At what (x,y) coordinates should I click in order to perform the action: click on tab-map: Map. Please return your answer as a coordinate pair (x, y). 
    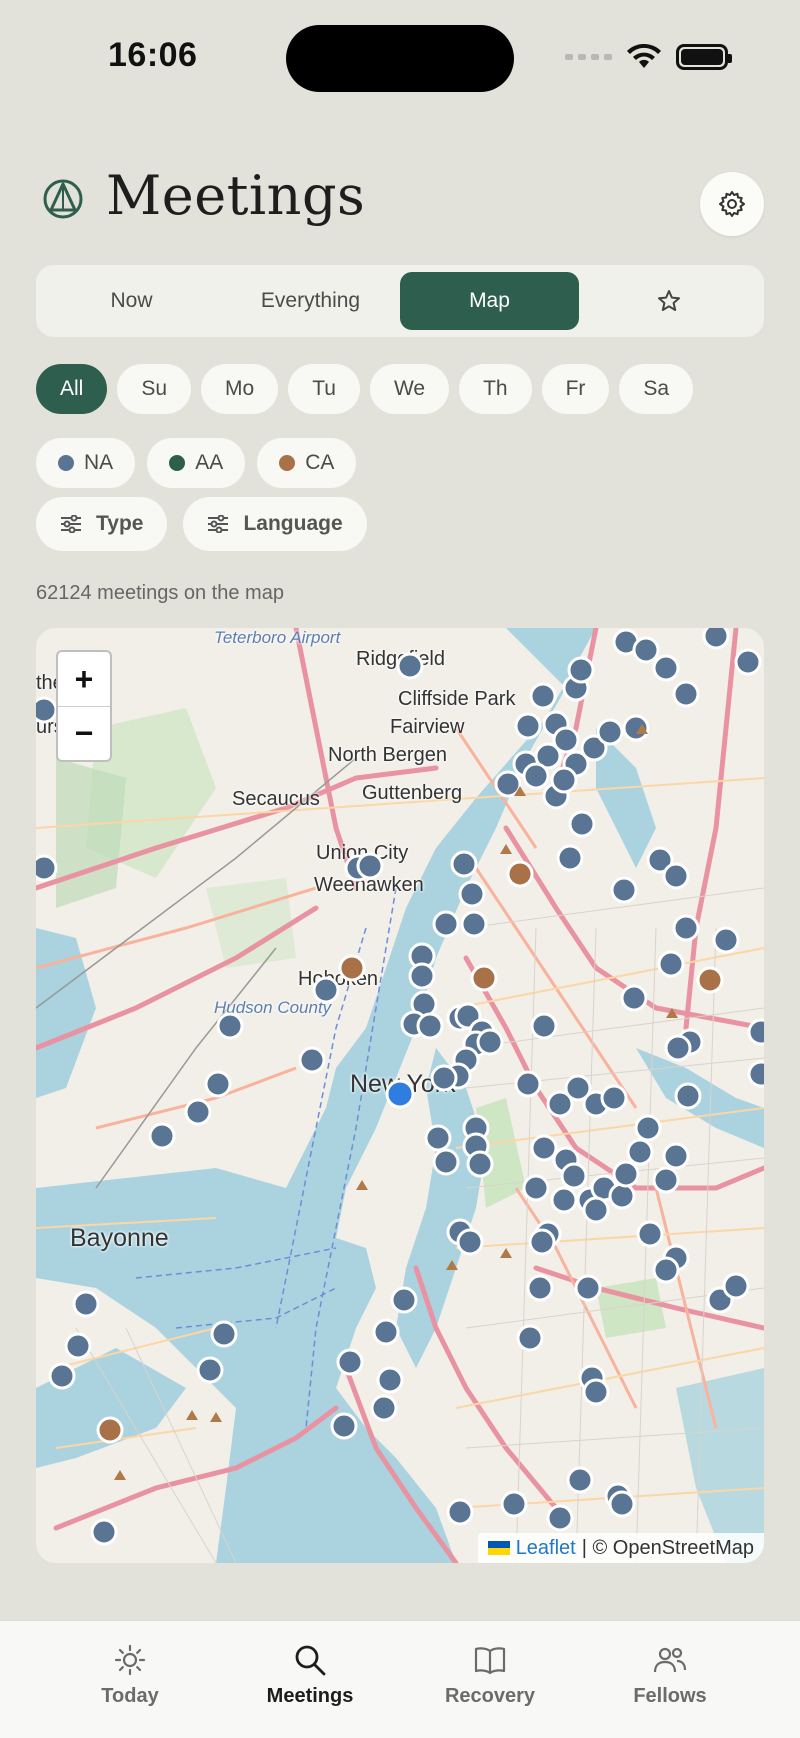
    Looking at the image, I should click on (489, 301).